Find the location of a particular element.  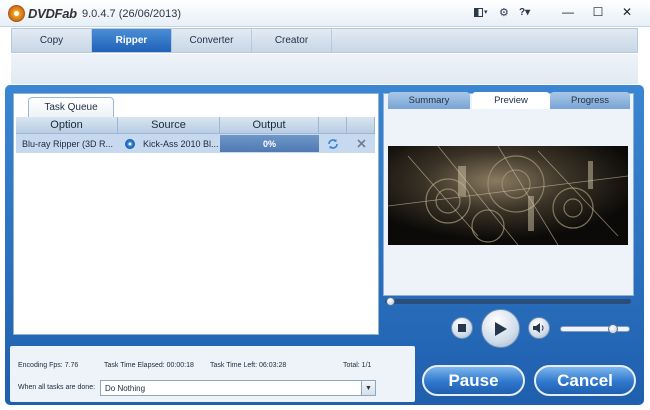

layout-icon is located at coordinates (478, 12).